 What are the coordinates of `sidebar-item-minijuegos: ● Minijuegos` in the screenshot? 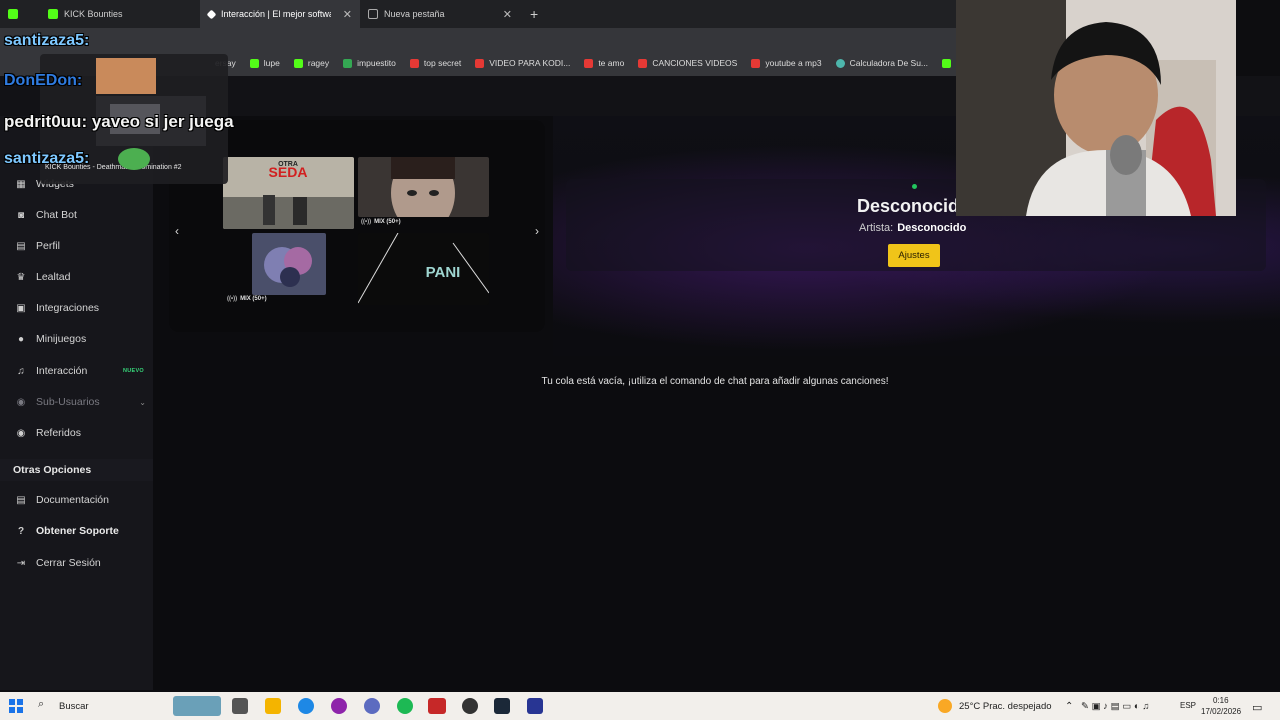 It's located at (76, 339).